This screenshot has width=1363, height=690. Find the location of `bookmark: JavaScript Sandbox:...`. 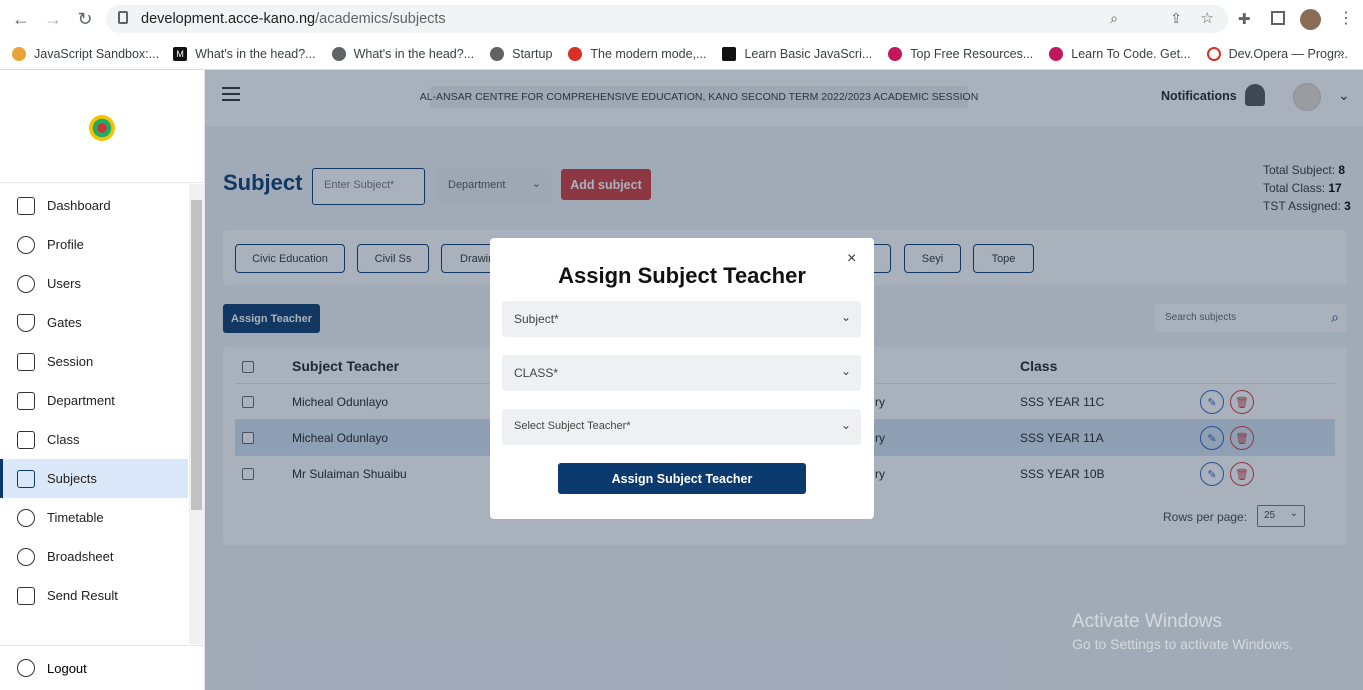

bookmark: JavaScript Sandbox:... is located at coordinates (85, 53).